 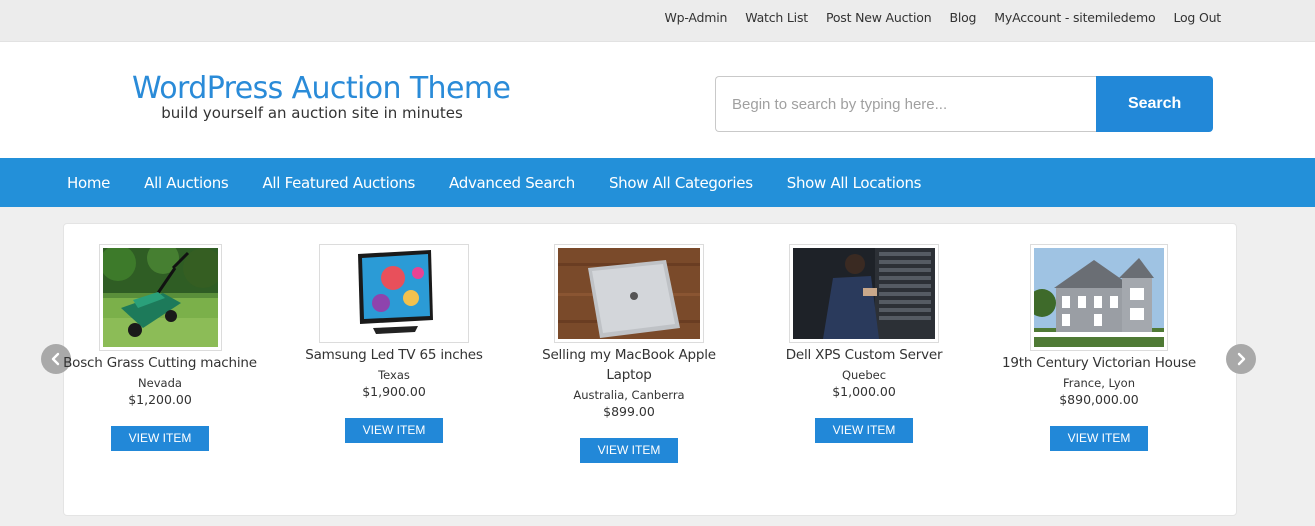 What do you see at coordinates (776, 18) in the screenshot?
I see `top-link-watch-list: Watch List` at bounding box center [776, 18].